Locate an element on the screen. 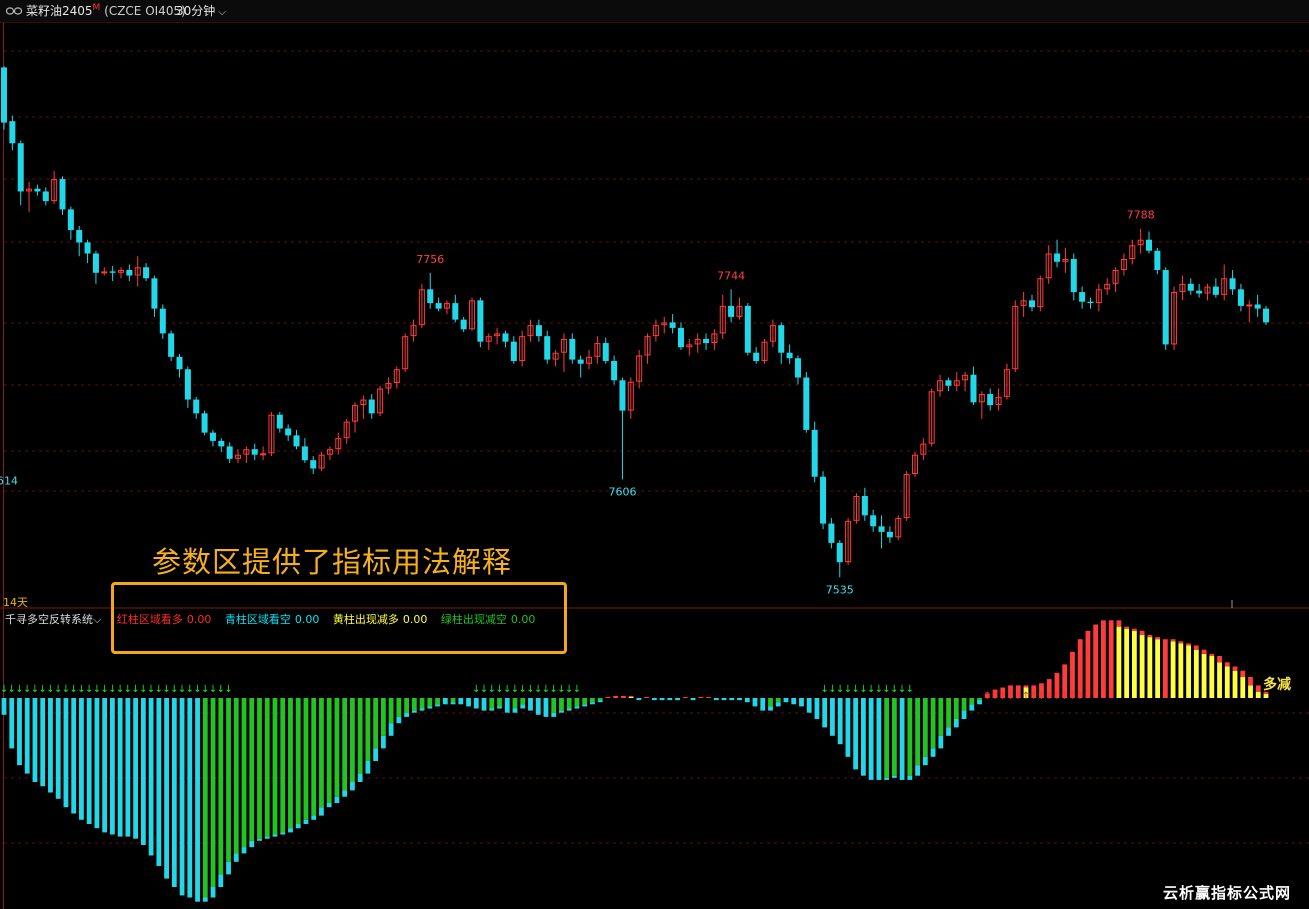  link-icon is located at coordinates (14, 11).